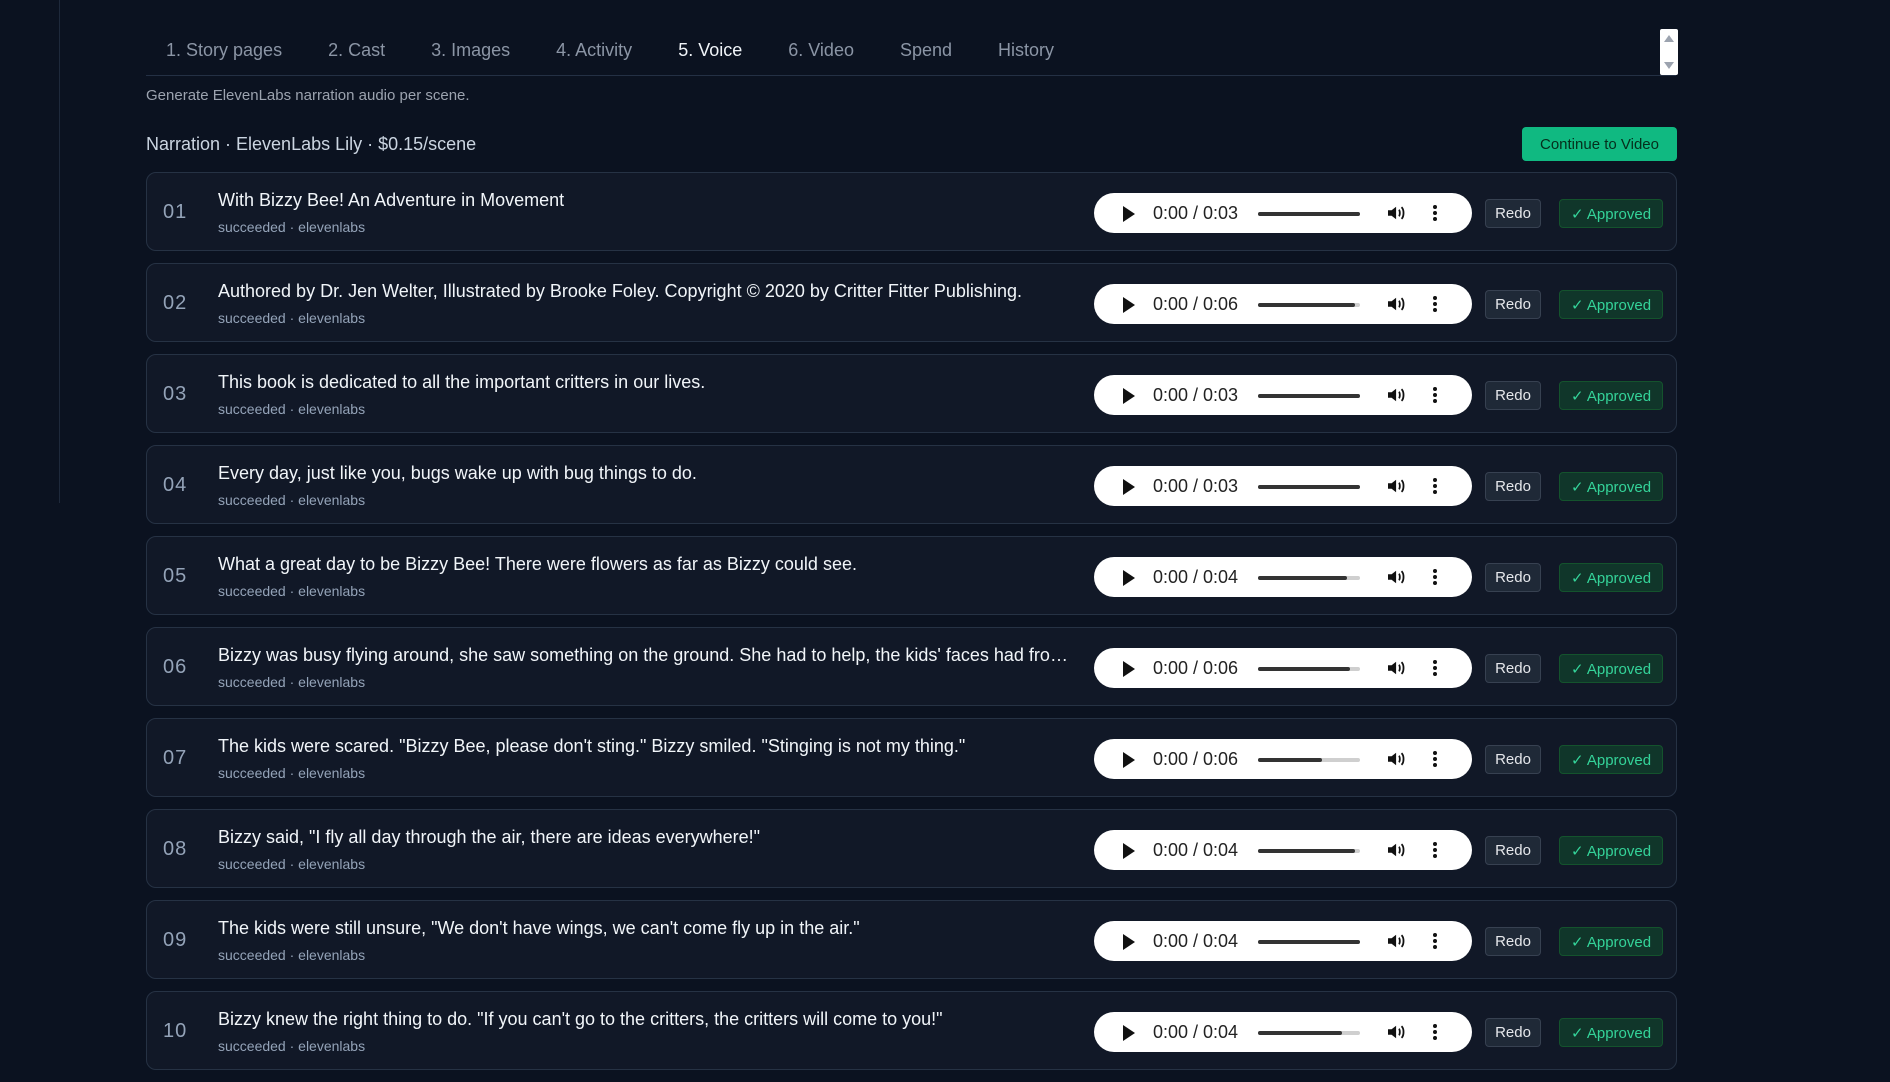 The image size is (1890, 1082). I want to click on tab-4-activity: 4. Activity, so click(594, 50).